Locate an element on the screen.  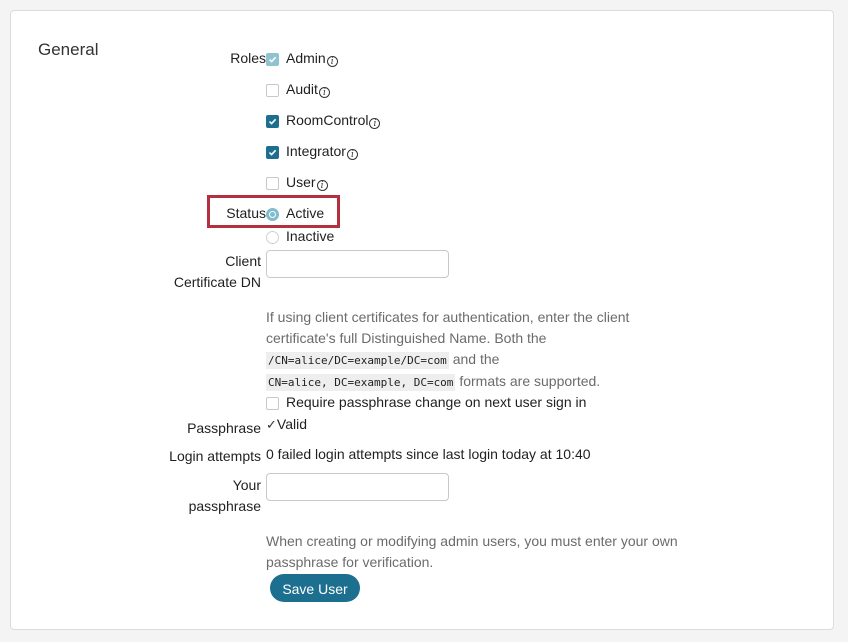
status-label: Status is located at coordinates (246, 213).